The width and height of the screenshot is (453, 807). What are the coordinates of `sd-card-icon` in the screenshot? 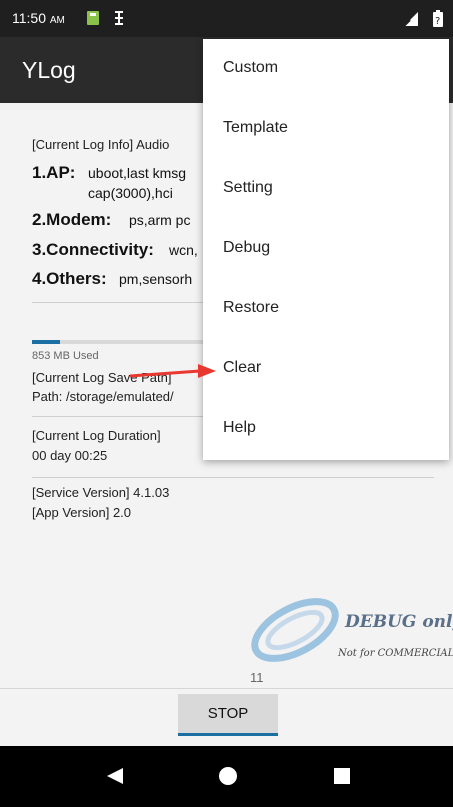 It's located at (93, 18).